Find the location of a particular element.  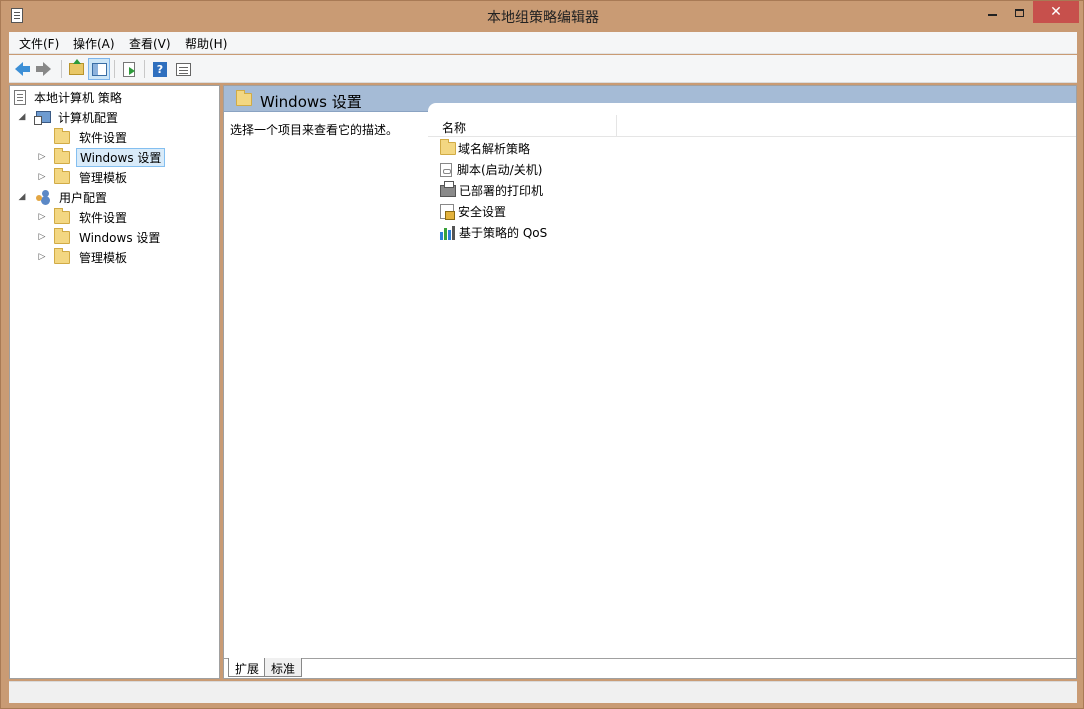

tree-item-root: 本地计算机 策略 is located at coordinates (69, 97).